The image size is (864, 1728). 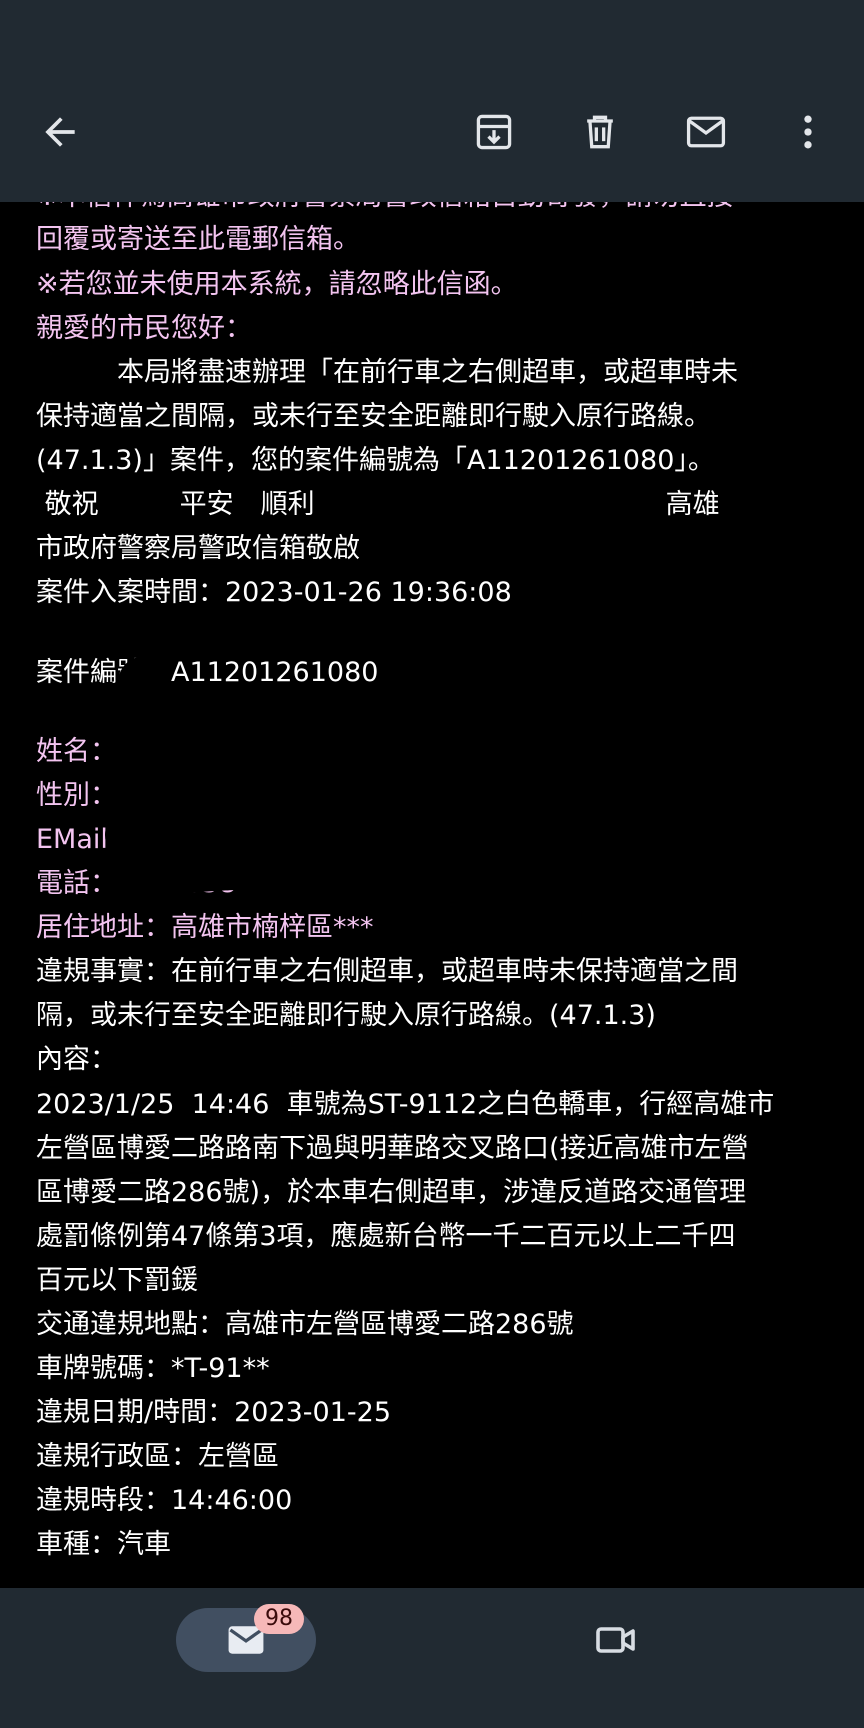 I want to click on delete-button, so click(x=600, y=132).